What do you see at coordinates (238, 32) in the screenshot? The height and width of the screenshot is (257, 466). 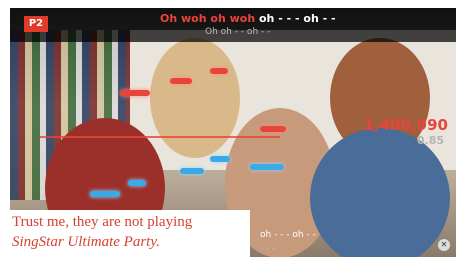 I see `lyric-line-next: Oh oh - - oh - -` at bounding box center [238, 32].